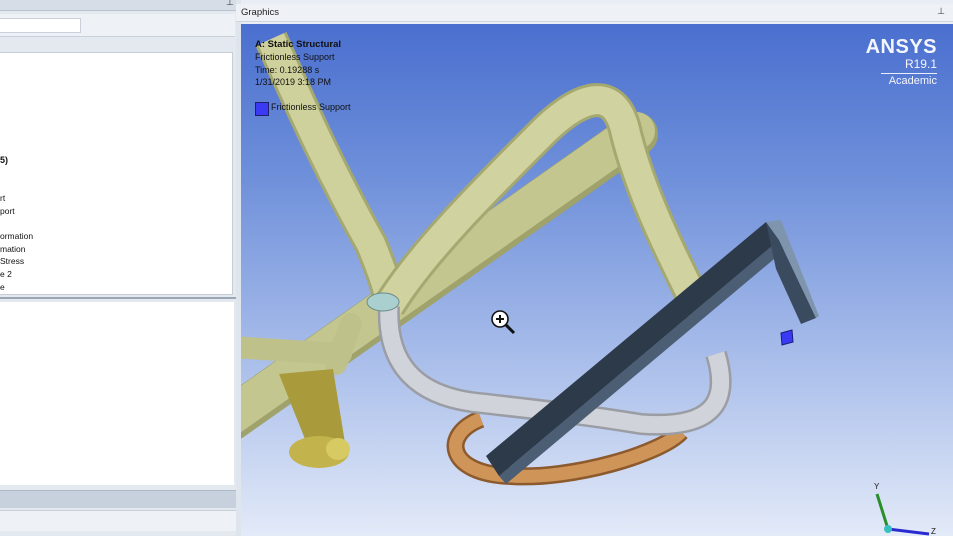  I want to click on pane-divider, so click(118, 298).